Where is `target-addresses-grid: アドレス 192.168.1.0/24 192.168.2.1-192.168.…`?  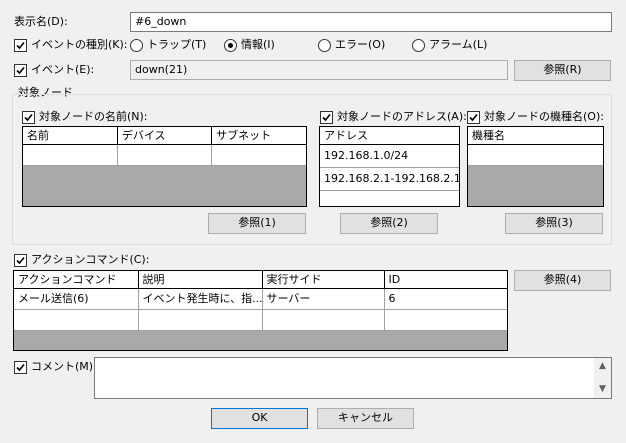 target-addresses-grid: アドレス 192.168.1.0/24 192.168.2.1-192.168.… is located at coordinates (389, 166).